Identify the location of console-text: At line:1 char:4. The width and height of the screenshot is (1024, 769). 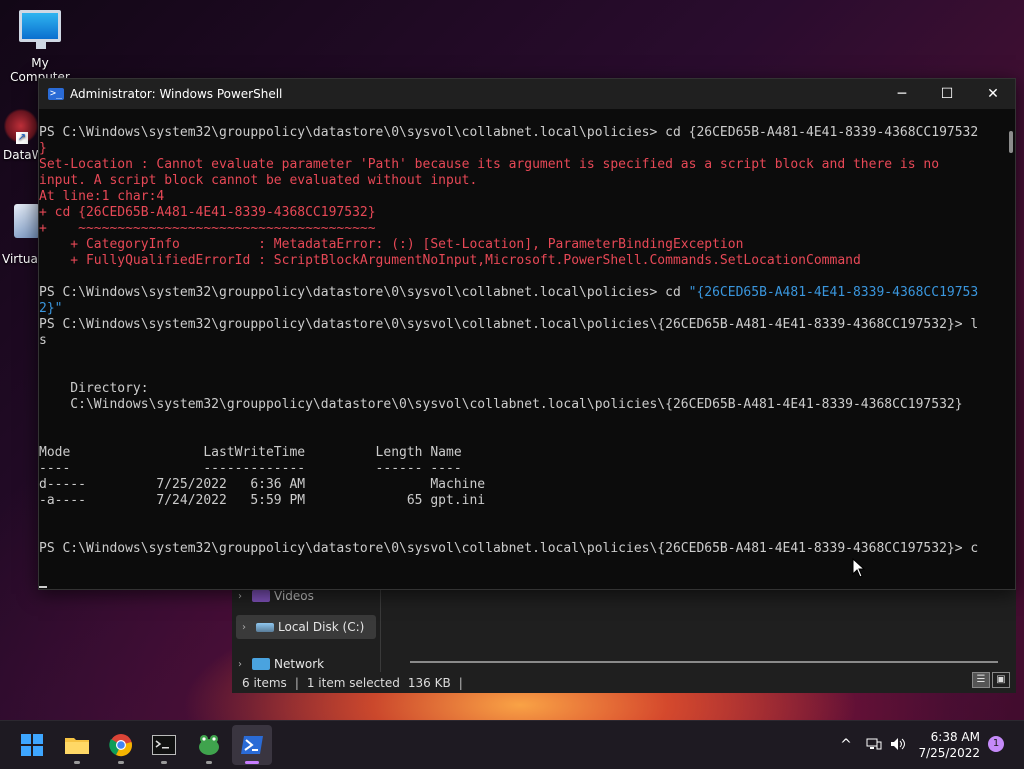
(102, 196).